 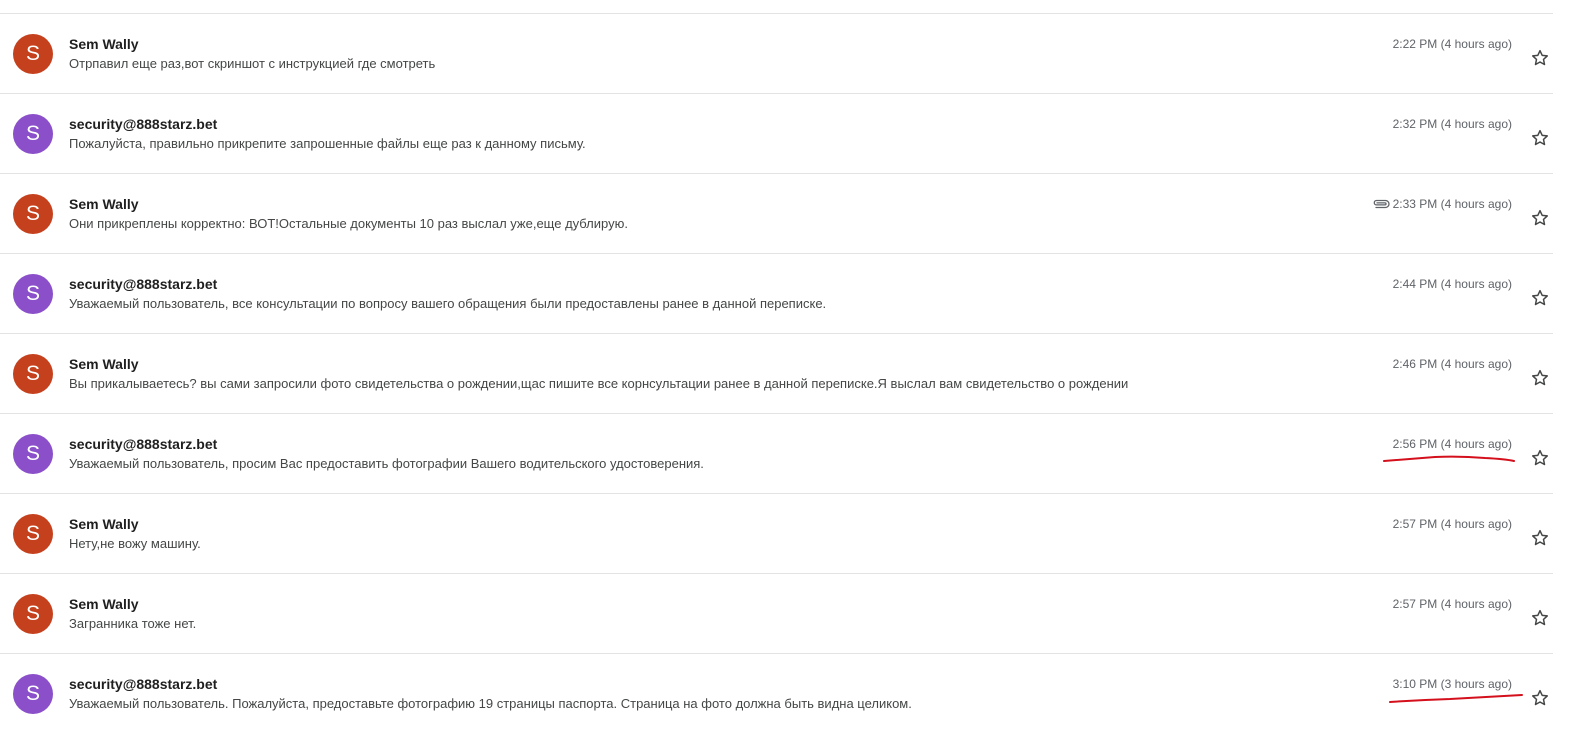 What do you see at coordinates (1452, 124) in the screenshot?
I see `message-timestamp: 2:32 PM (4 hours ago)` at bounding box center [1452, 124].